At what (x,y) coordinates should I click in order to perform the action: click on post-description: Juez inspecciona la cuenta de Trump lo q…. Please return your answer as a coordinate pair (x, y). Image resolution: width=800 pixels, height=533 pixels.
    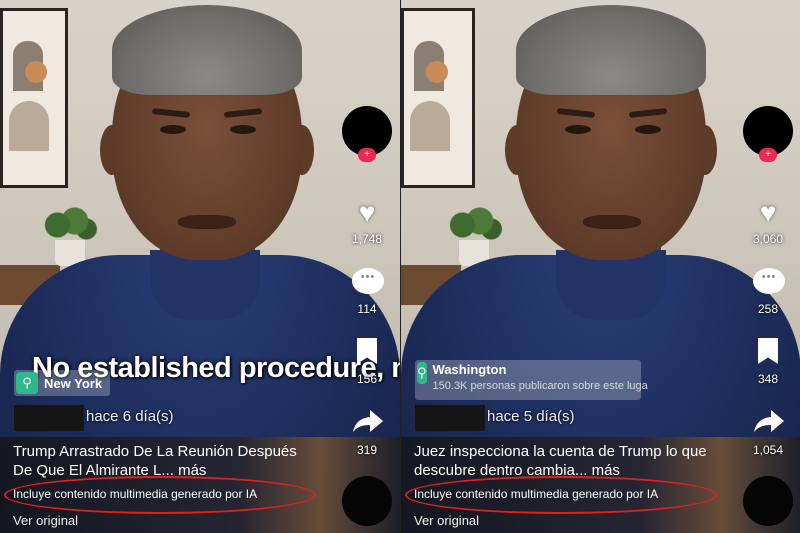
    Looking at the image, I should click on (564, 461).